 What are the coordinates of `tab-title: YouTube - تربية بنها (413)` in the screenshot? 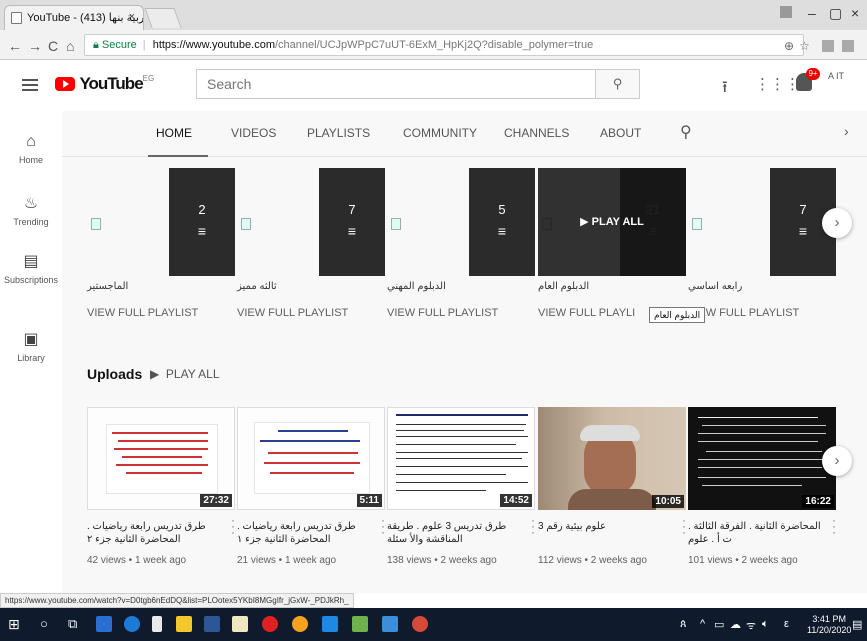 It's located at (85, 18).